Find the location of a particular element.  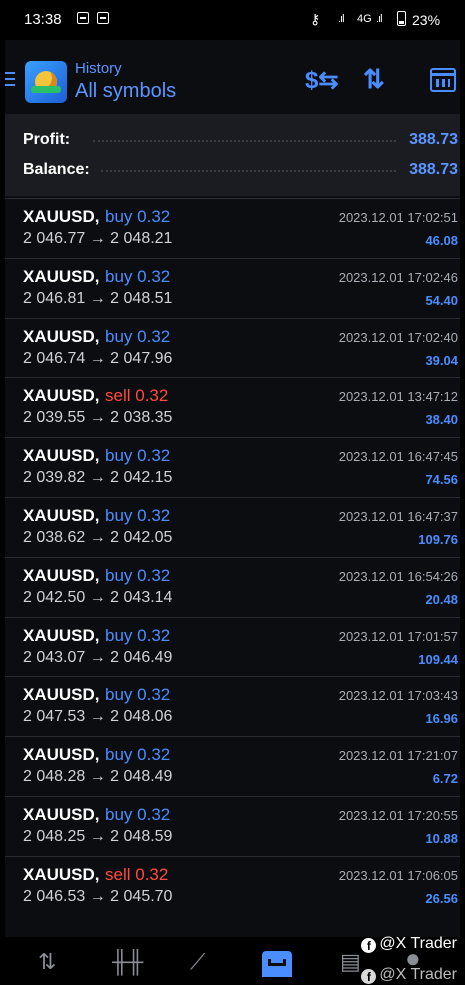

deal-prices: 2 047.53 → 2 048.06 is located at coordinates (98, 717).